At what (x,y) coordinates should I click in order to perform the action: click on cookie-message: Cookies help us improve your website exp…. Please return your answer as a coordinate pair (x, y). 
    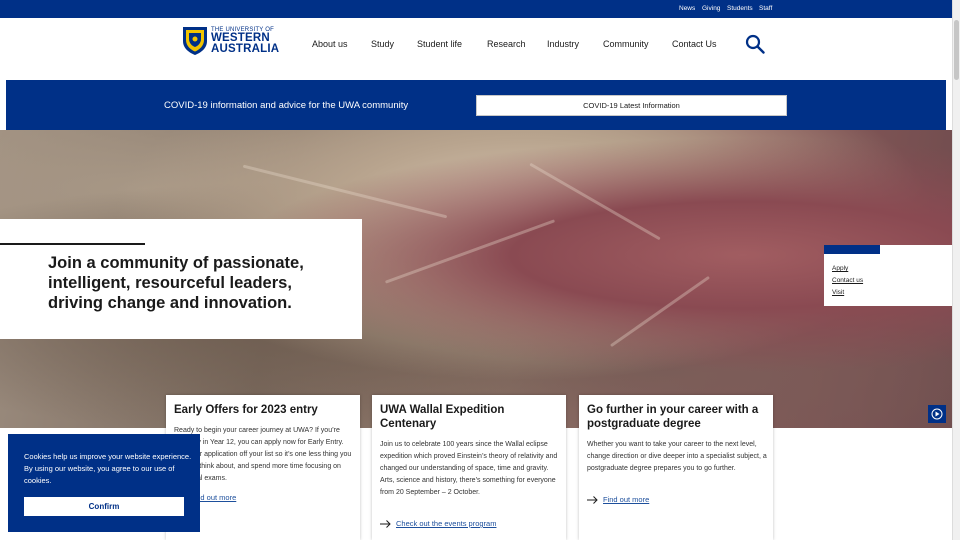
    Looking at the image, I should click on (108, 468).